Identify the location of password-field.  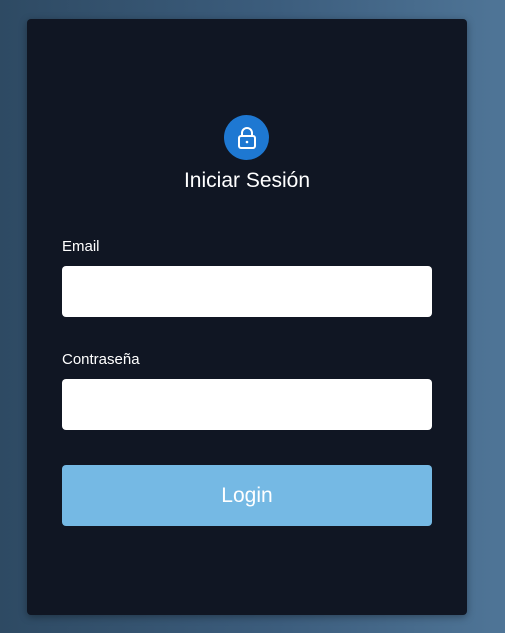
(247, 404).